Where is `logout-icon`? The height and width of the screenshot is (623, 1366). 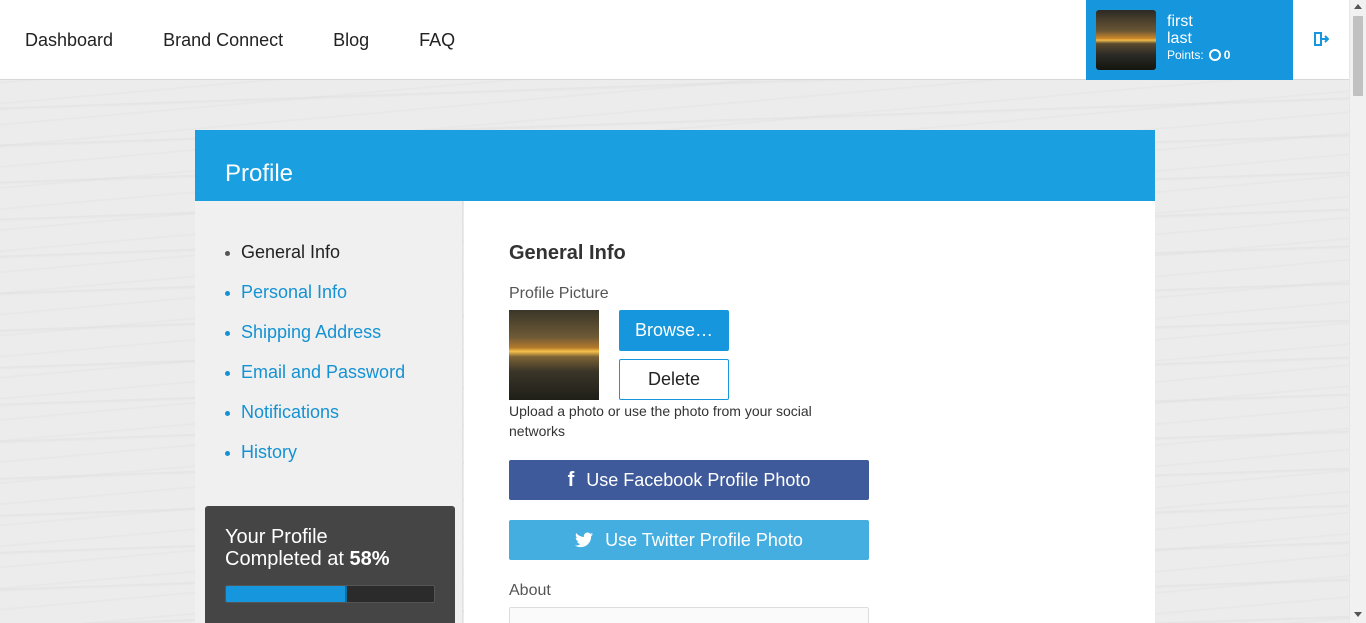 logout-icon is located at coordinates (1321, 39).